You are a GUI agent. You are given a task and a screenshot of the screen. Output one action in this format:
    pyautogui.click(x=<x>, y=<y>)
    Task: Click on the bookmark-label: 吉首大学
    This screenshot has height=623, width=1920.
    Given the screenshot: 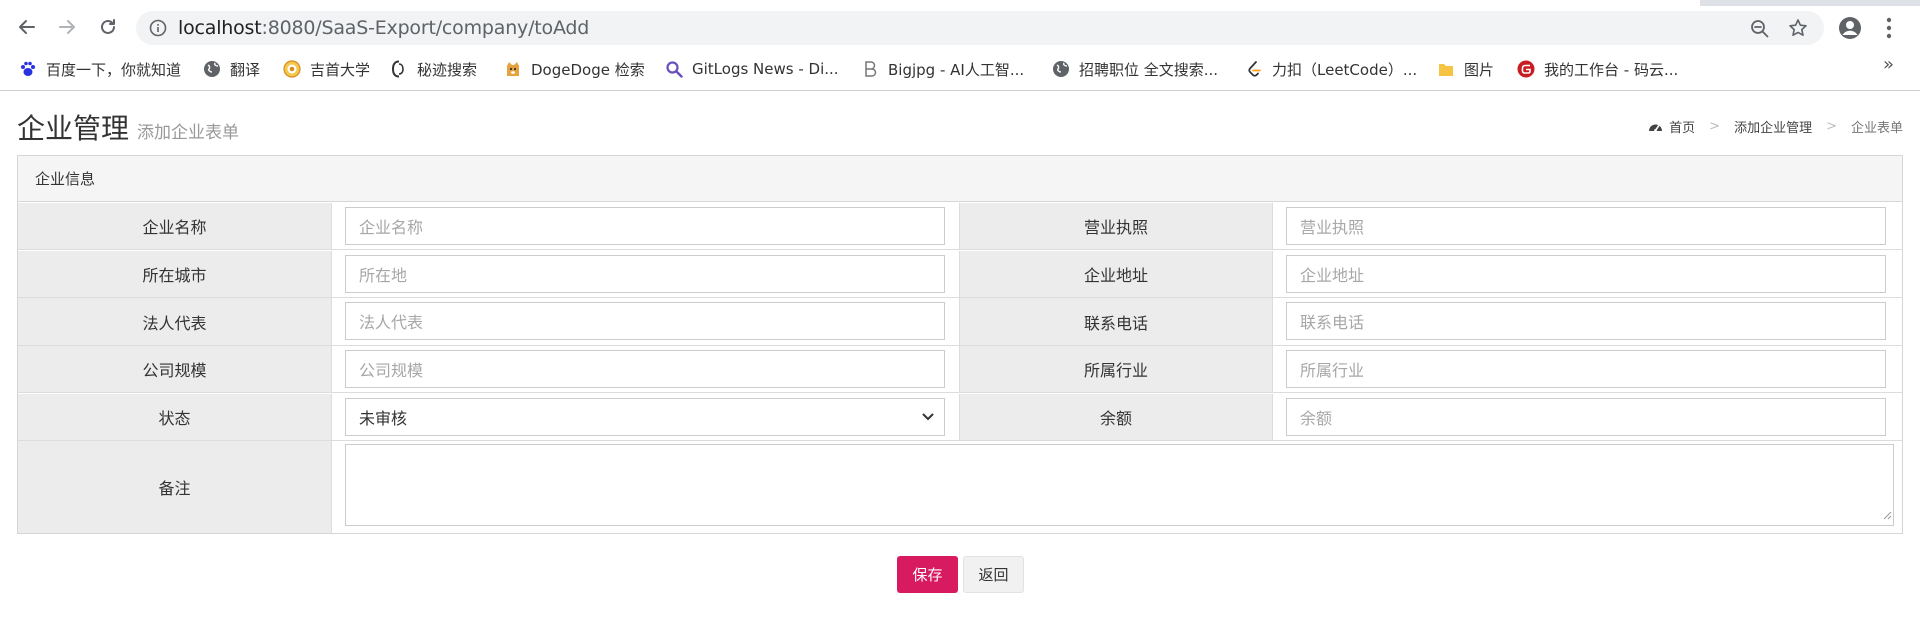 What is the action you would take?
    pyautogui.click(x=340, y=69)
    